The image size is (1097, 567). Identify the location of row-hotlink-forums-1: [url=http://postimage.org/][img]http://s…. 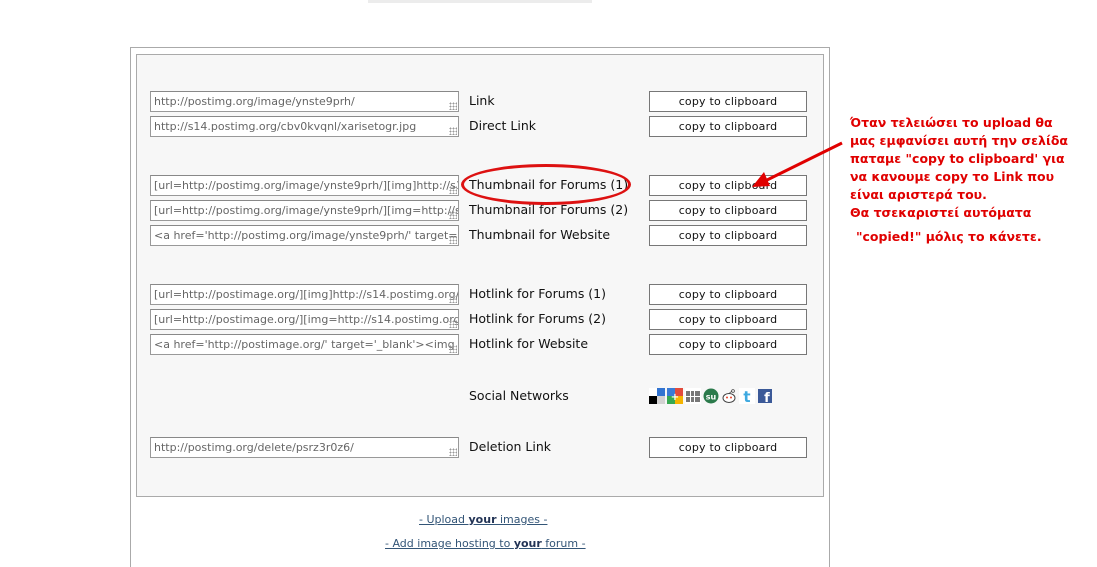
(480, 295).